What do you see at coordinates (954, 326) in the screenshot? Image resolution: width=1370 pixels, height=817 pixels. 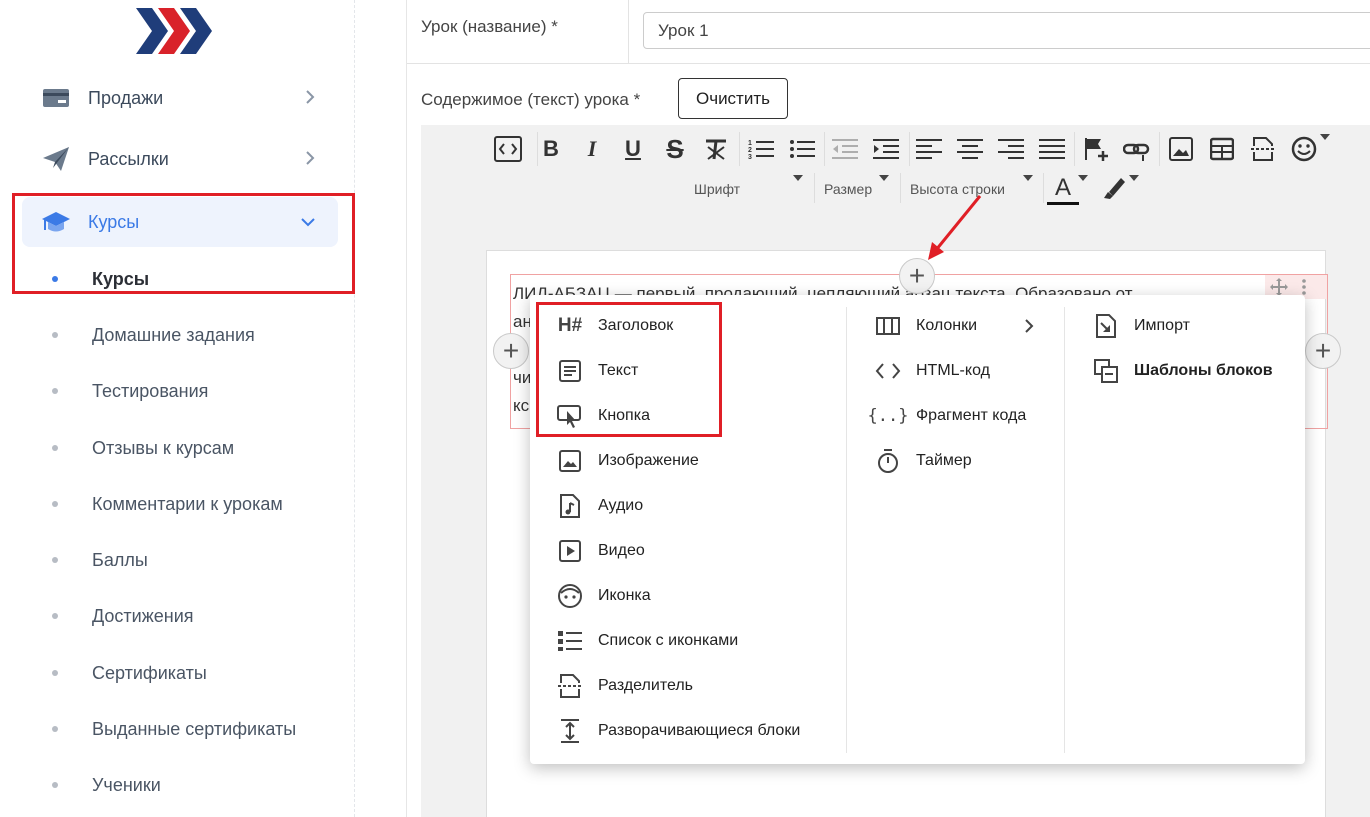 I see `menu-item-columns: Колонки` at bounding box center [954, 326].